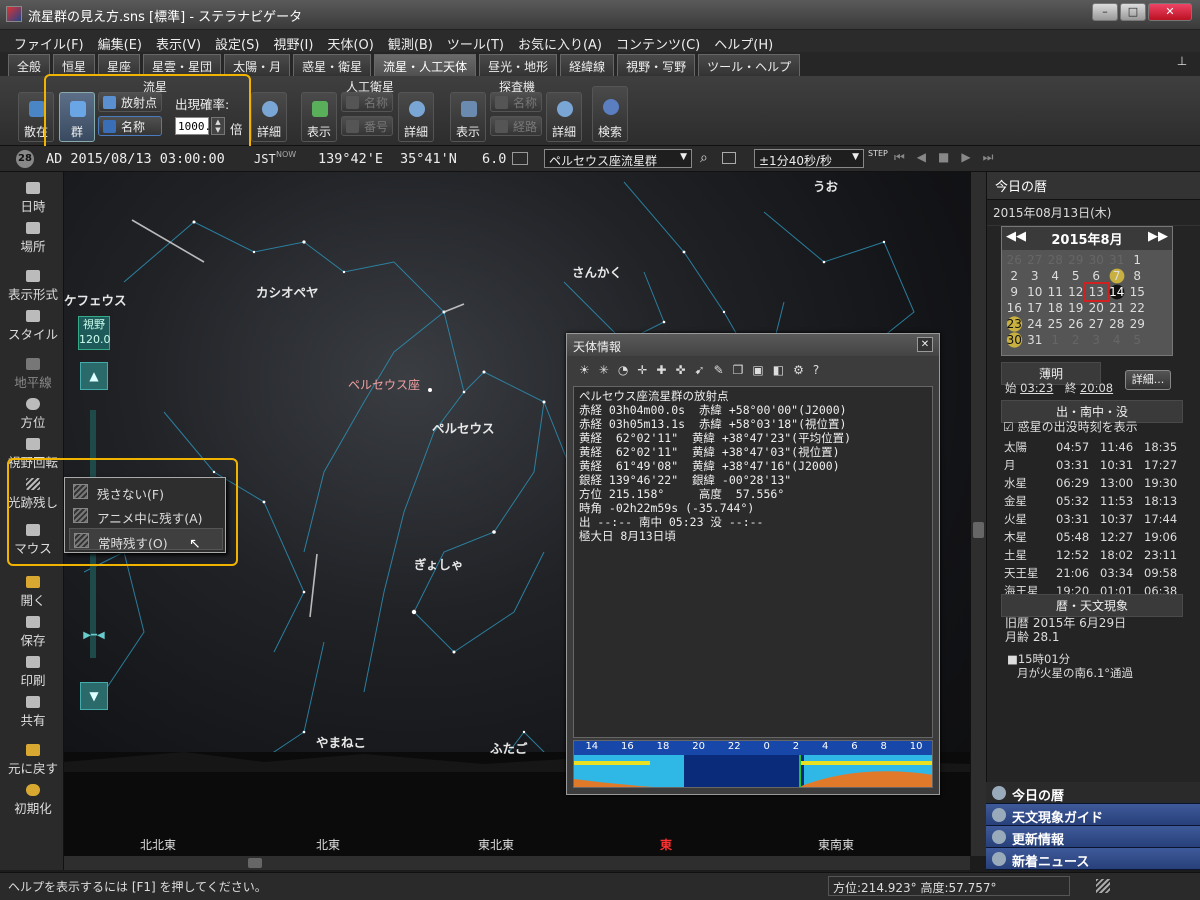  I want to click on reset-button: 初期化, so click(33, 800).